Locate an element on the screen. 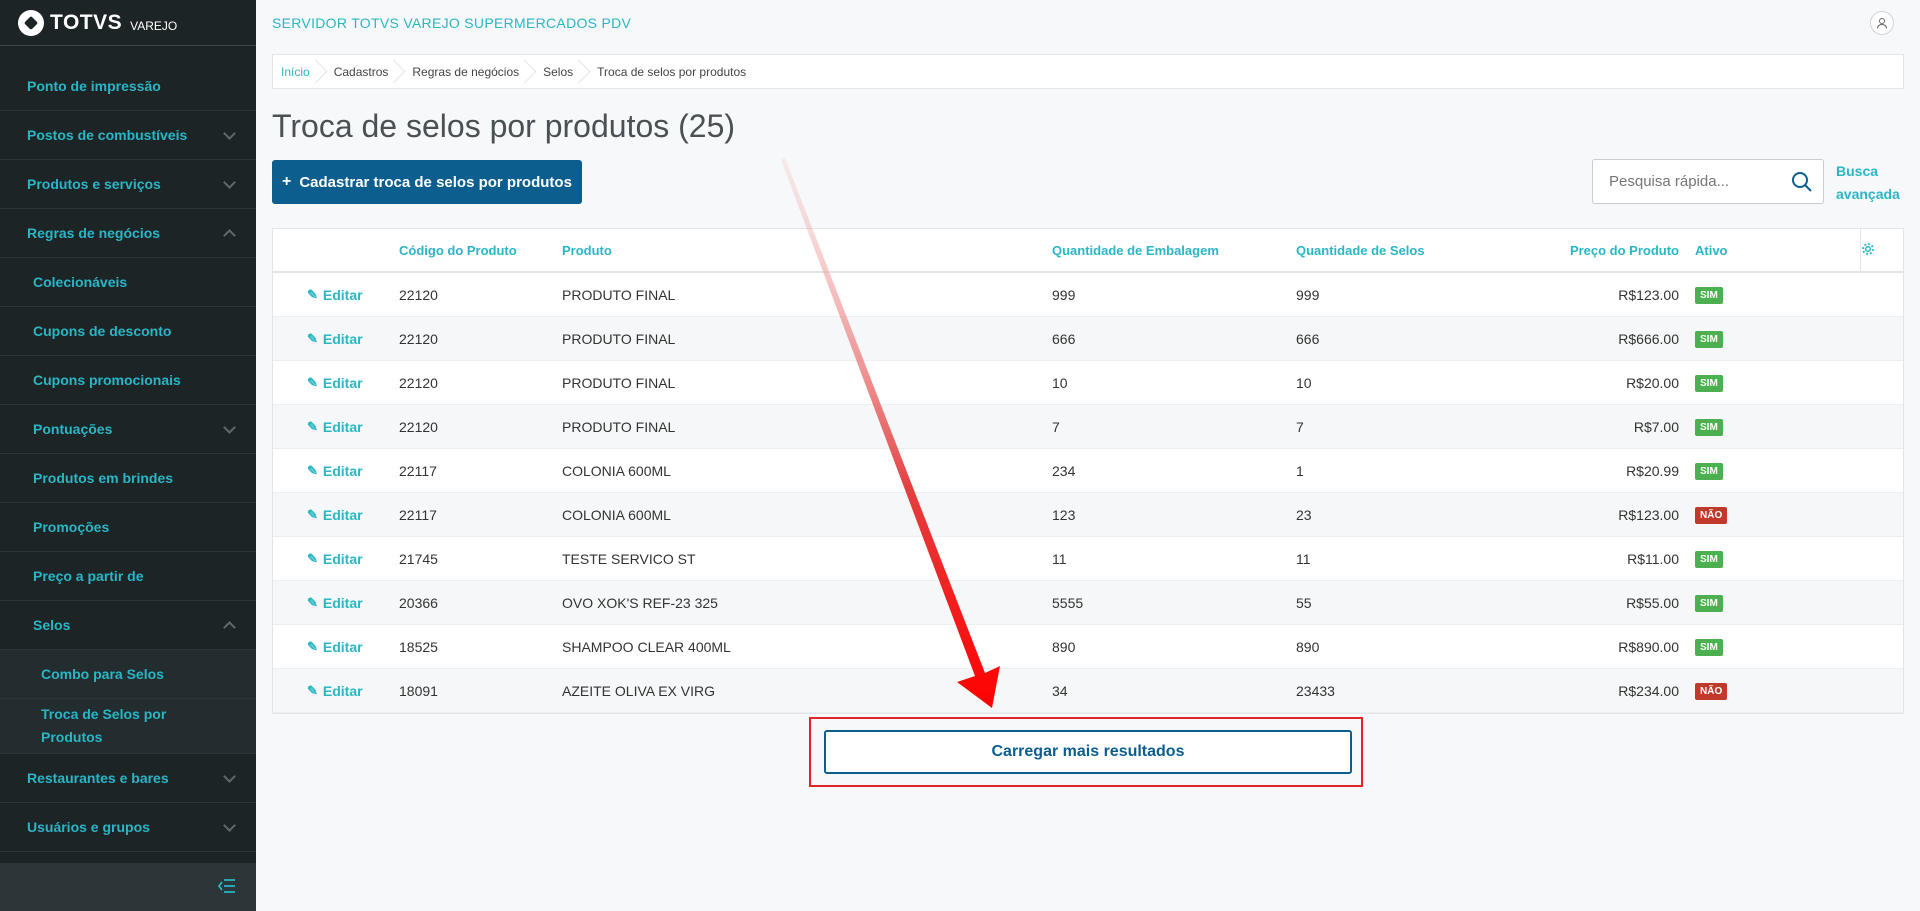 The image size is (1920, 911). sidebar-item-label: Postos de combustíveis is located at coordinates (107, 135).